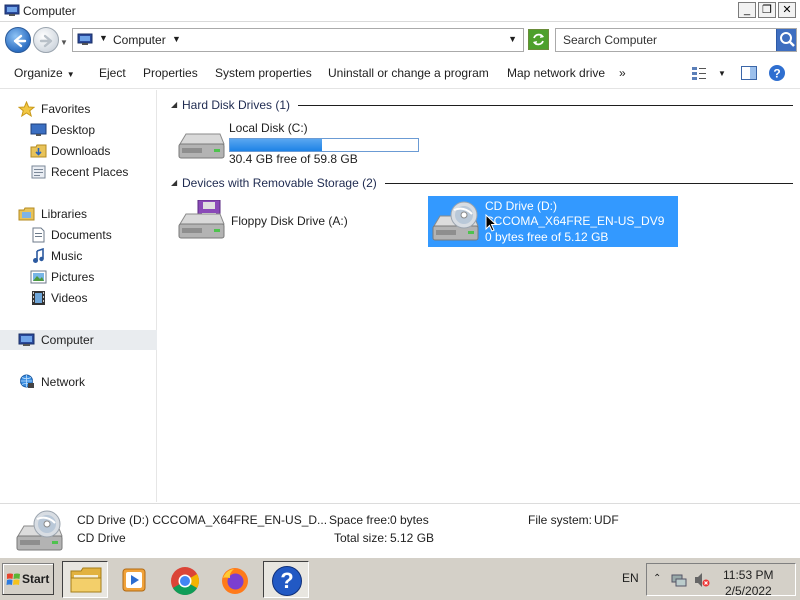 This screenshot has height=600, width=800. What do you see at coordinates (324, 145) in the screenshot?
I see `drive-c-usage-bar` at bounding box center [324, 145].